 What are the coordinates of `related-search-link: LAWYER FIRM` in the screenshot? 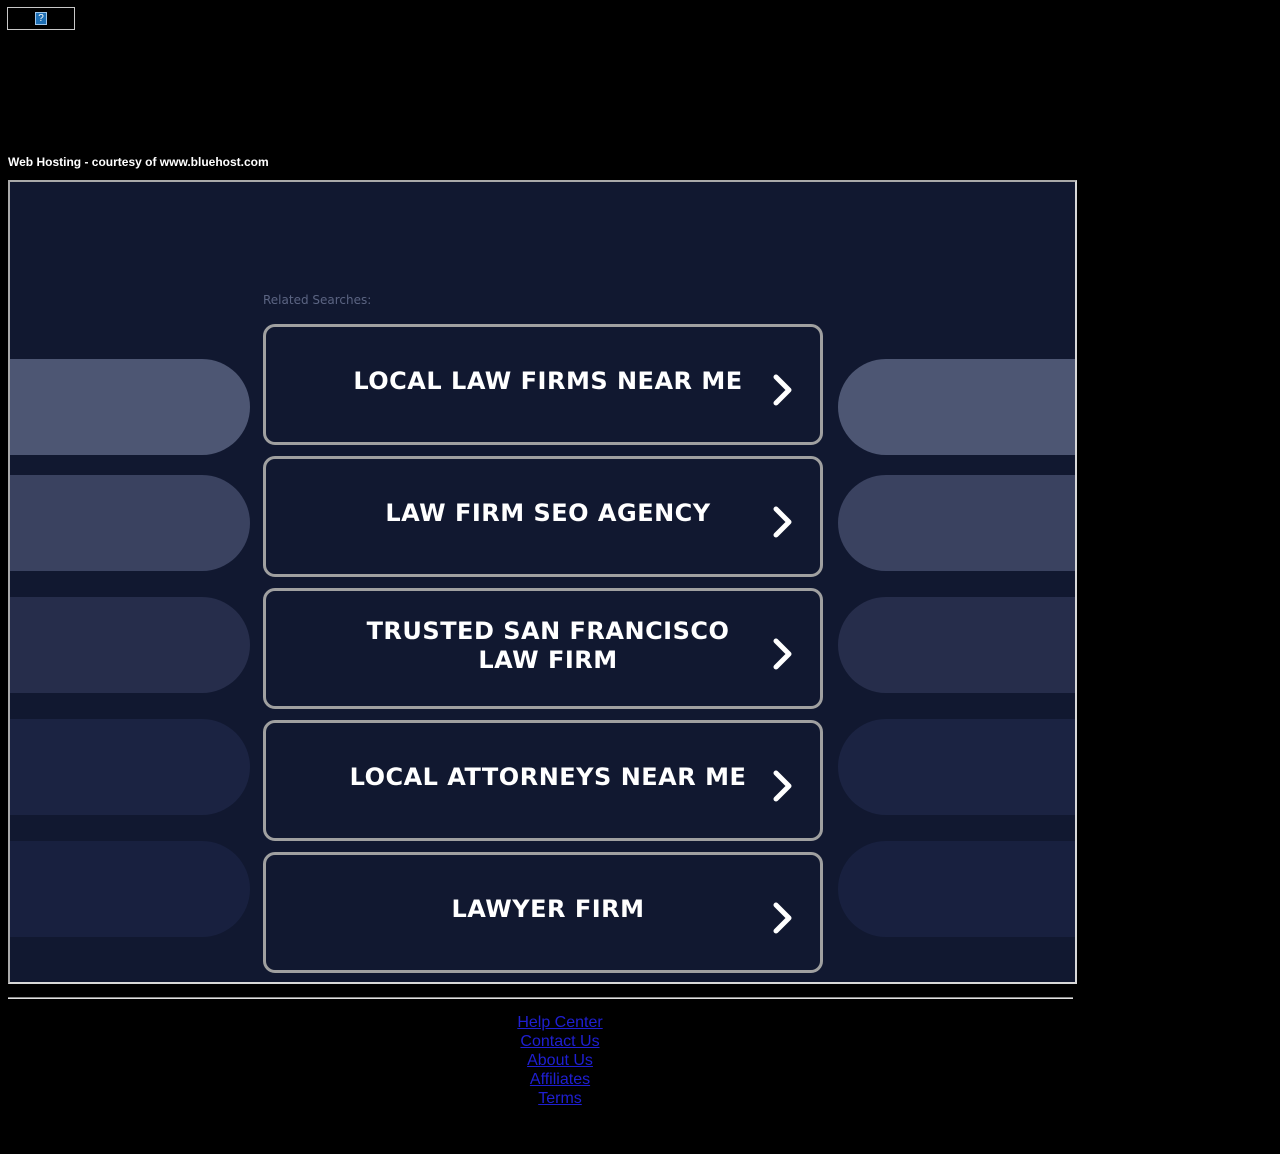 It's located at (543, 912).